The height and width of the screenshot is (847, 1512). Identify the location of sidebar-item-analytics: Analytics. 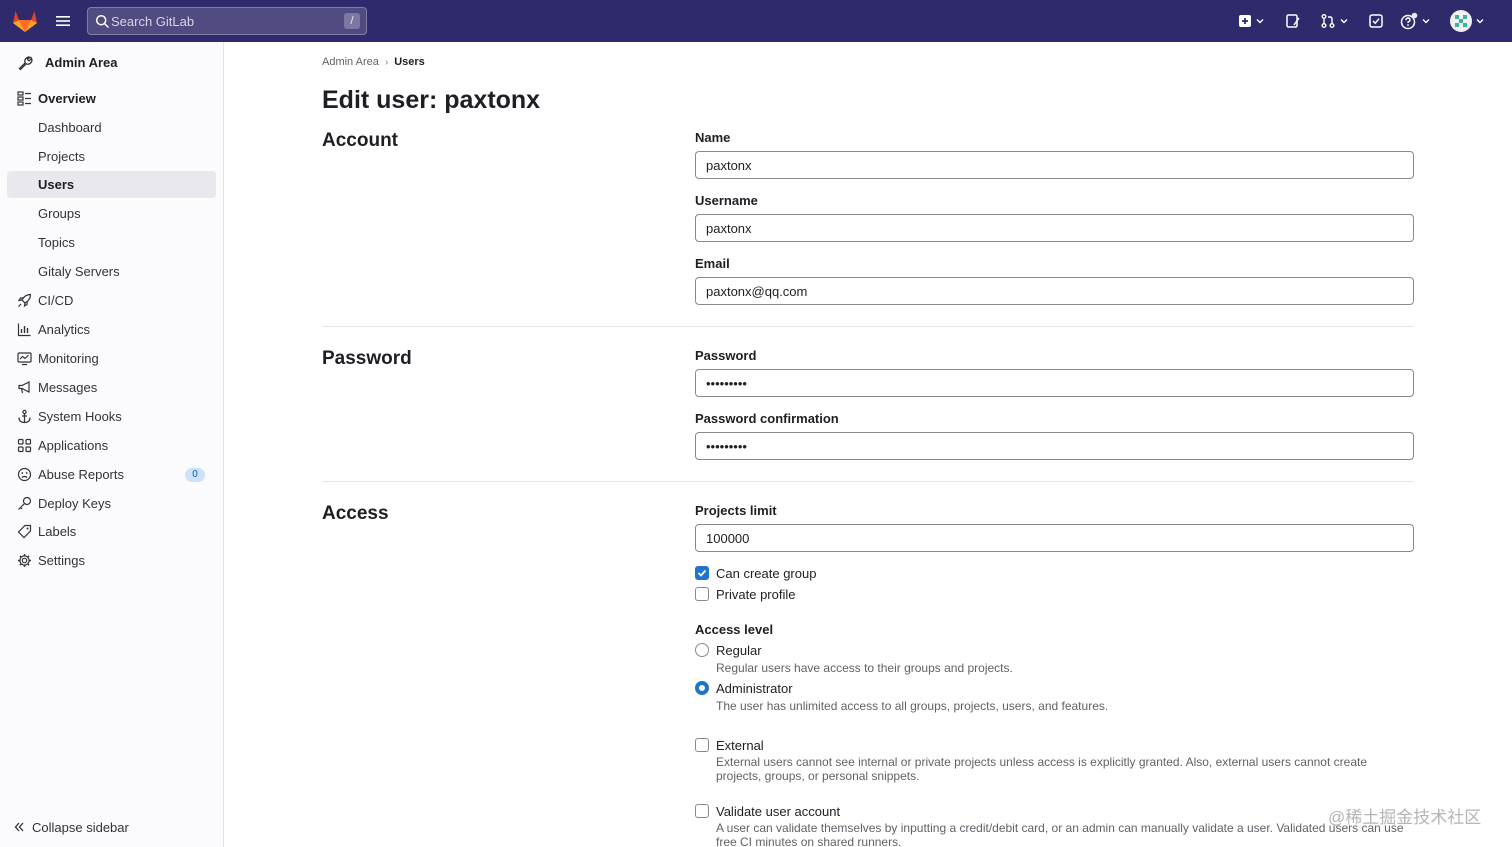
(111, 329).